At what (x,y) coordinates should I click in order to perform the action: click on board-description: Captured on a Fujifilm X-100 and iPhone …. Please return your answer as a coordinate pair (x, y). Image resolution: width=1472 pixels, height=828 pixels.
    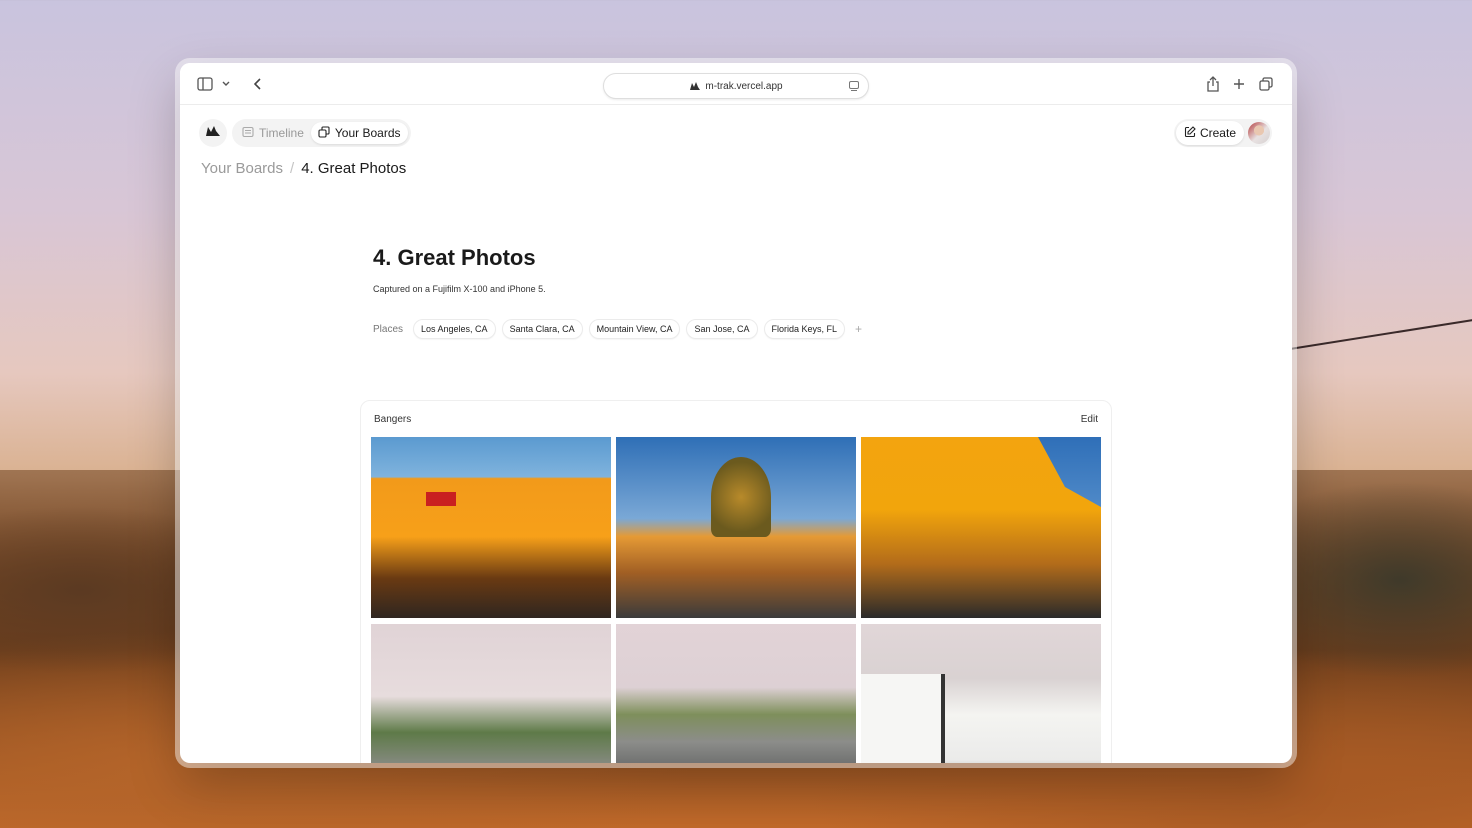
    Looking at the image, I should click on (459, 289).